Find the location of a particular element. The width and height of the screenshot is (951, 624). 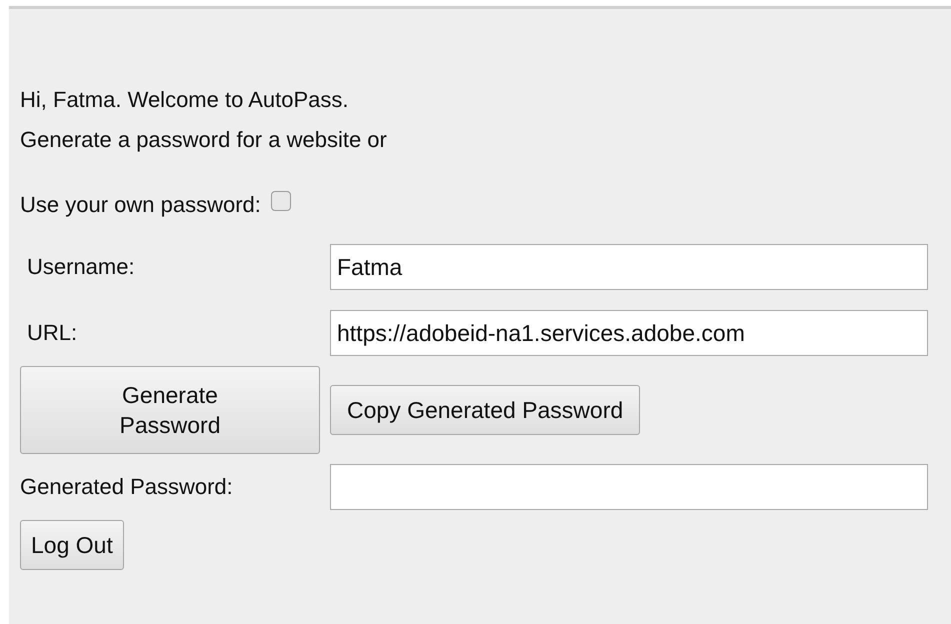

log-out-button: Log Out is located at coordinates (72, 545).